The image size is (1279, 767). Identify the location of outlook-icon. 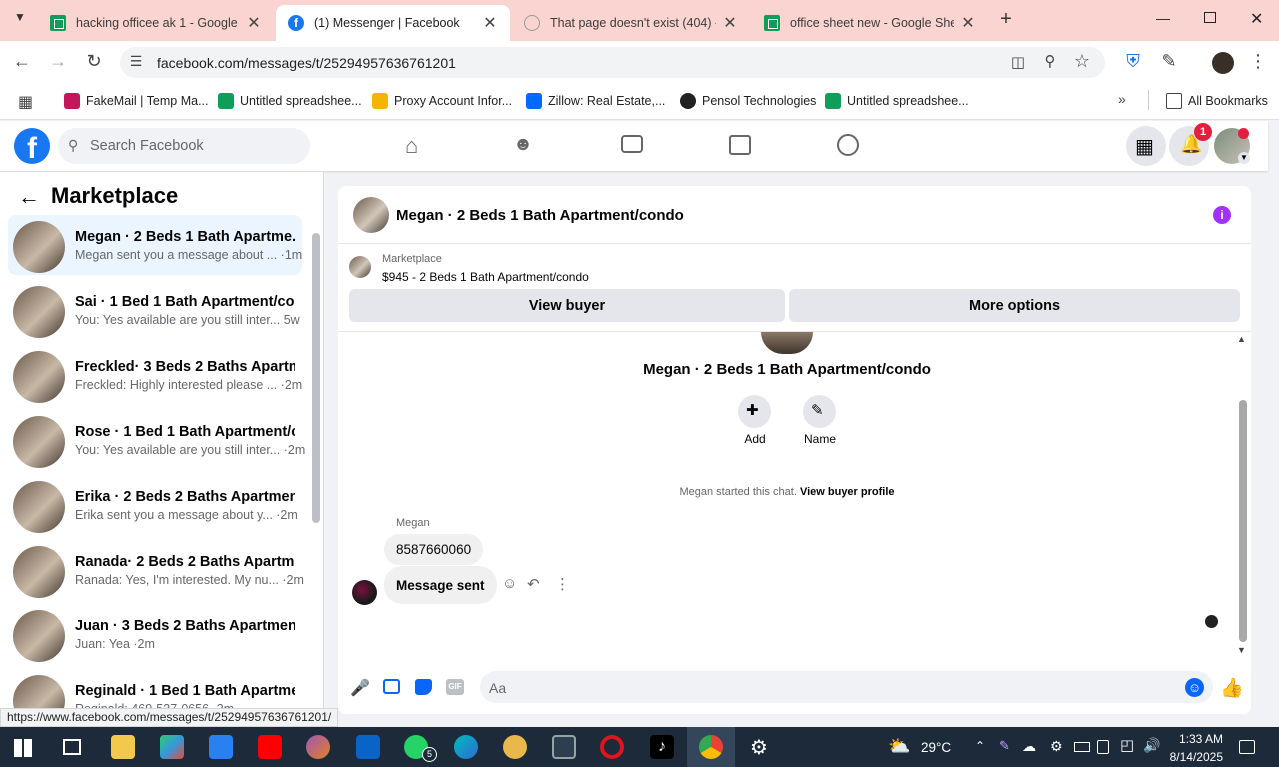
(368, 747).